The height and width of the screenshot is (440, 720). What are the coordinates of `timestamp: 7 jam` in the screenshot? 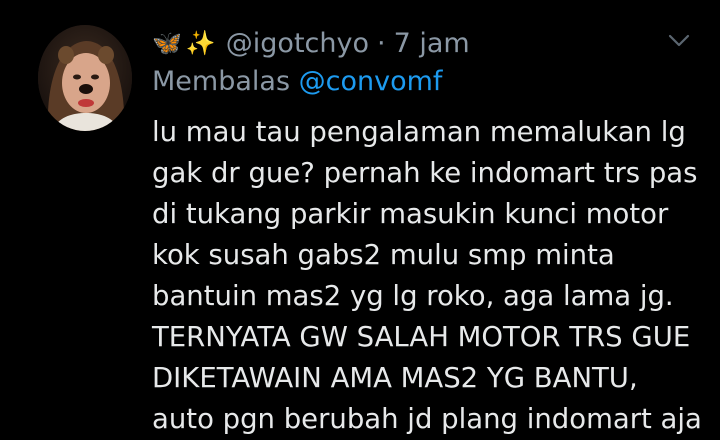 It's located at (432, 43).